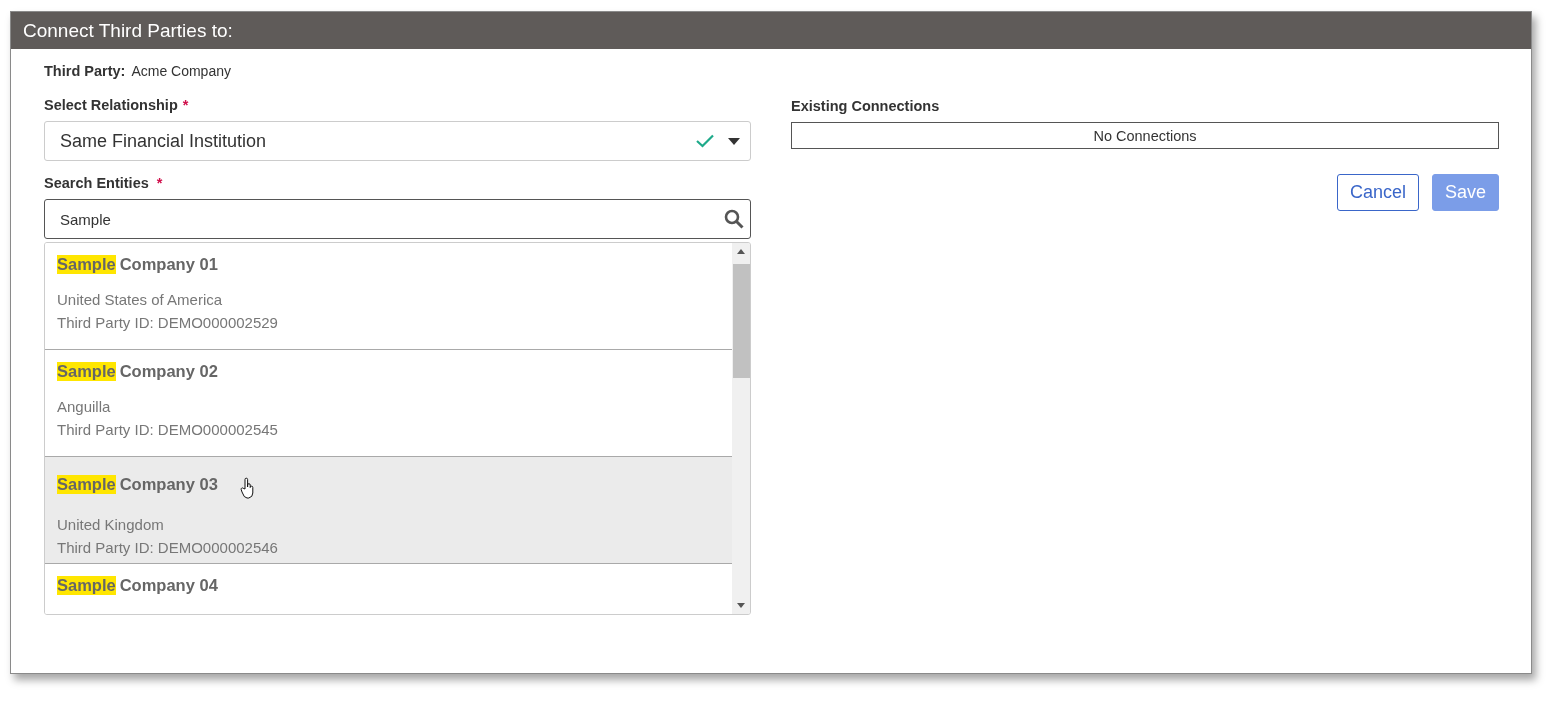 This screenshot has height=709, width=1566. What do you see at coordinates (397, 141) in the screenshot?
I see `relationship-select: Same Financial Institution` at bounding box center [397, 141].